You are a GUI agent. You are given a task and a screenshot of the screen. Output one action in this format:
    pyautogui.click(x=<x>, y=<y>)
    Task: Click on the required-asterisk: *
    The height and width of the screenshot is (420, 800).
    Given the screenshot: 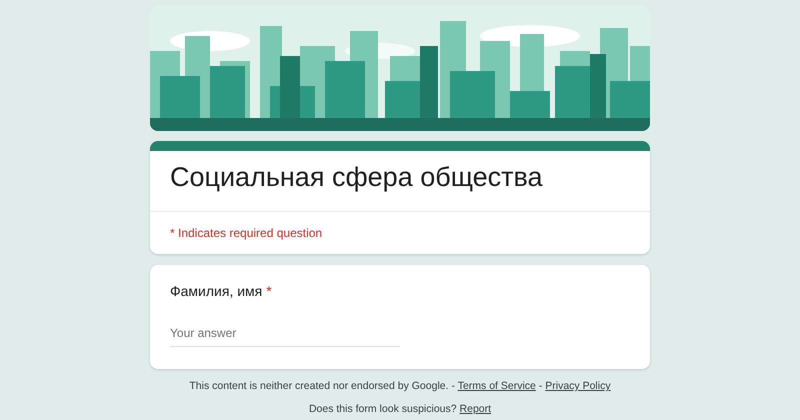 What is the action you would take?
    pyautogui.click(x=269, y=291)
    